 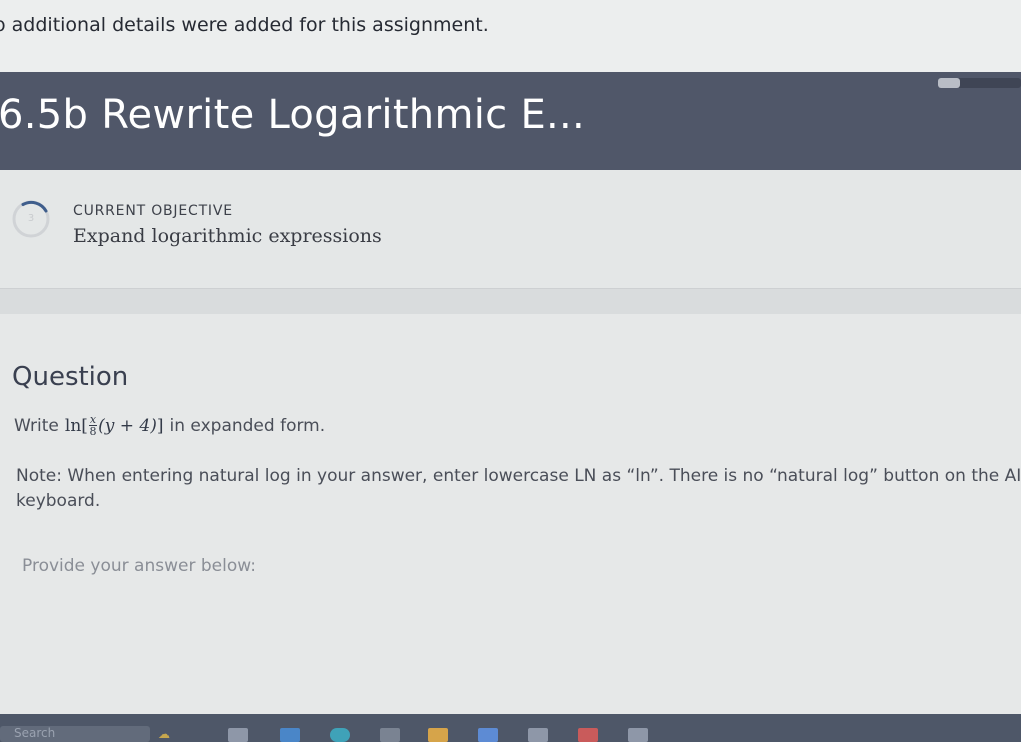 What do you see at coordinates (153, 211) in the screenshot?
I see `objective-label: CURRENT OBJECTIVE` at bounding box center [153, 211].